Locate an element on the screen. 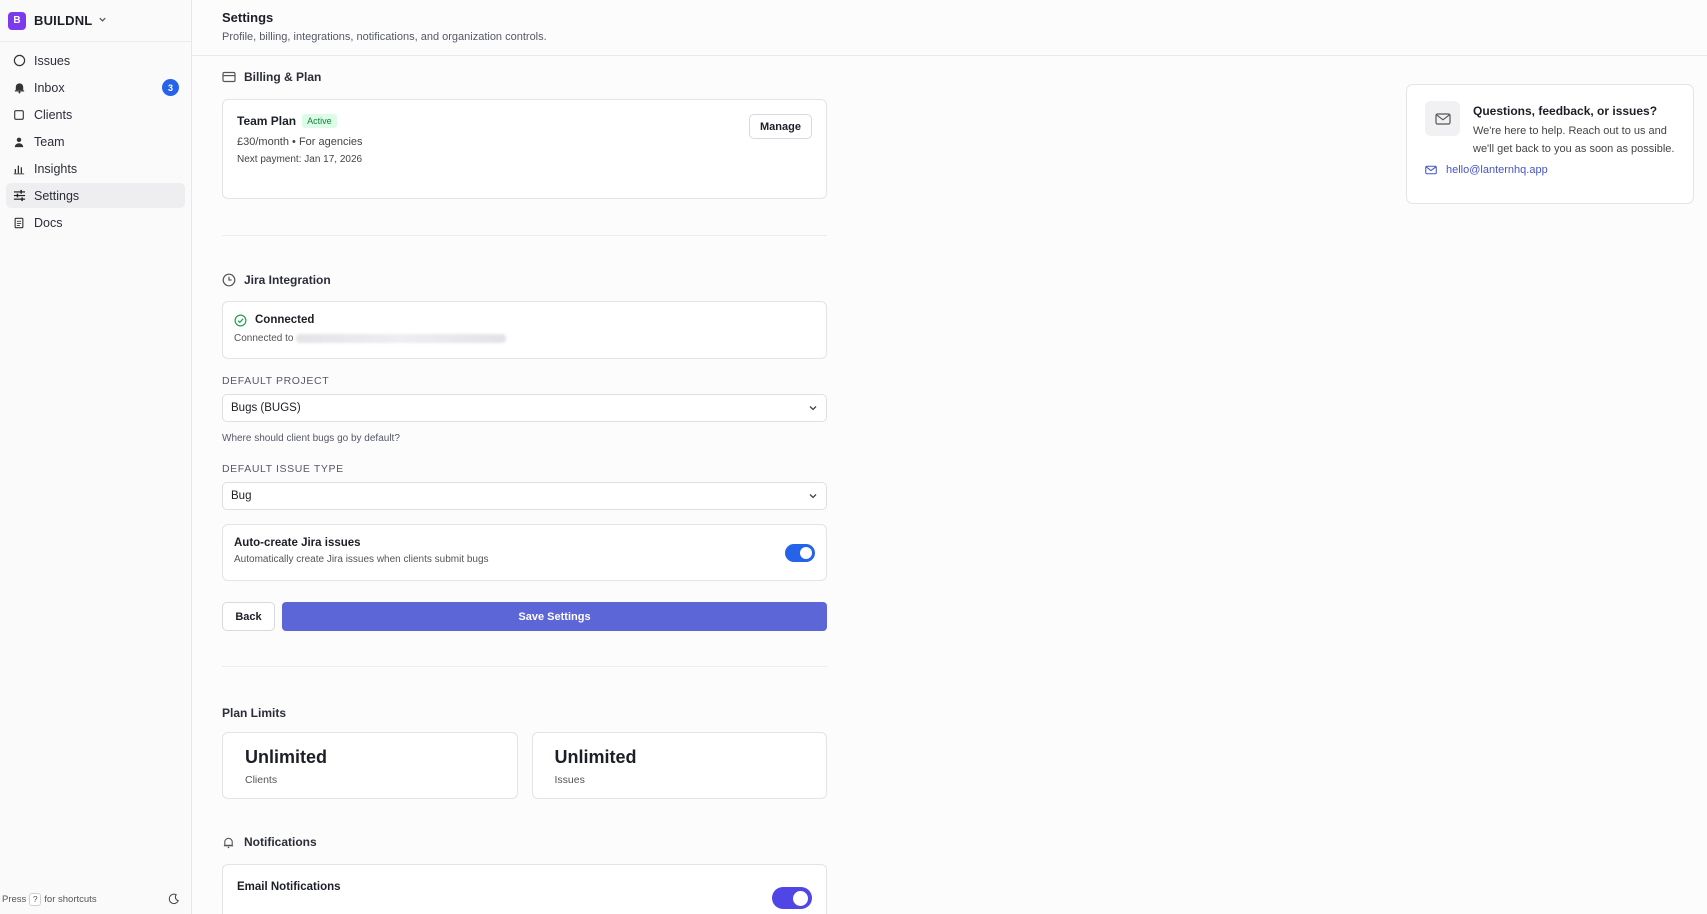  workspace-switcher: B BUILDNL is located at coordinates (95, 21).